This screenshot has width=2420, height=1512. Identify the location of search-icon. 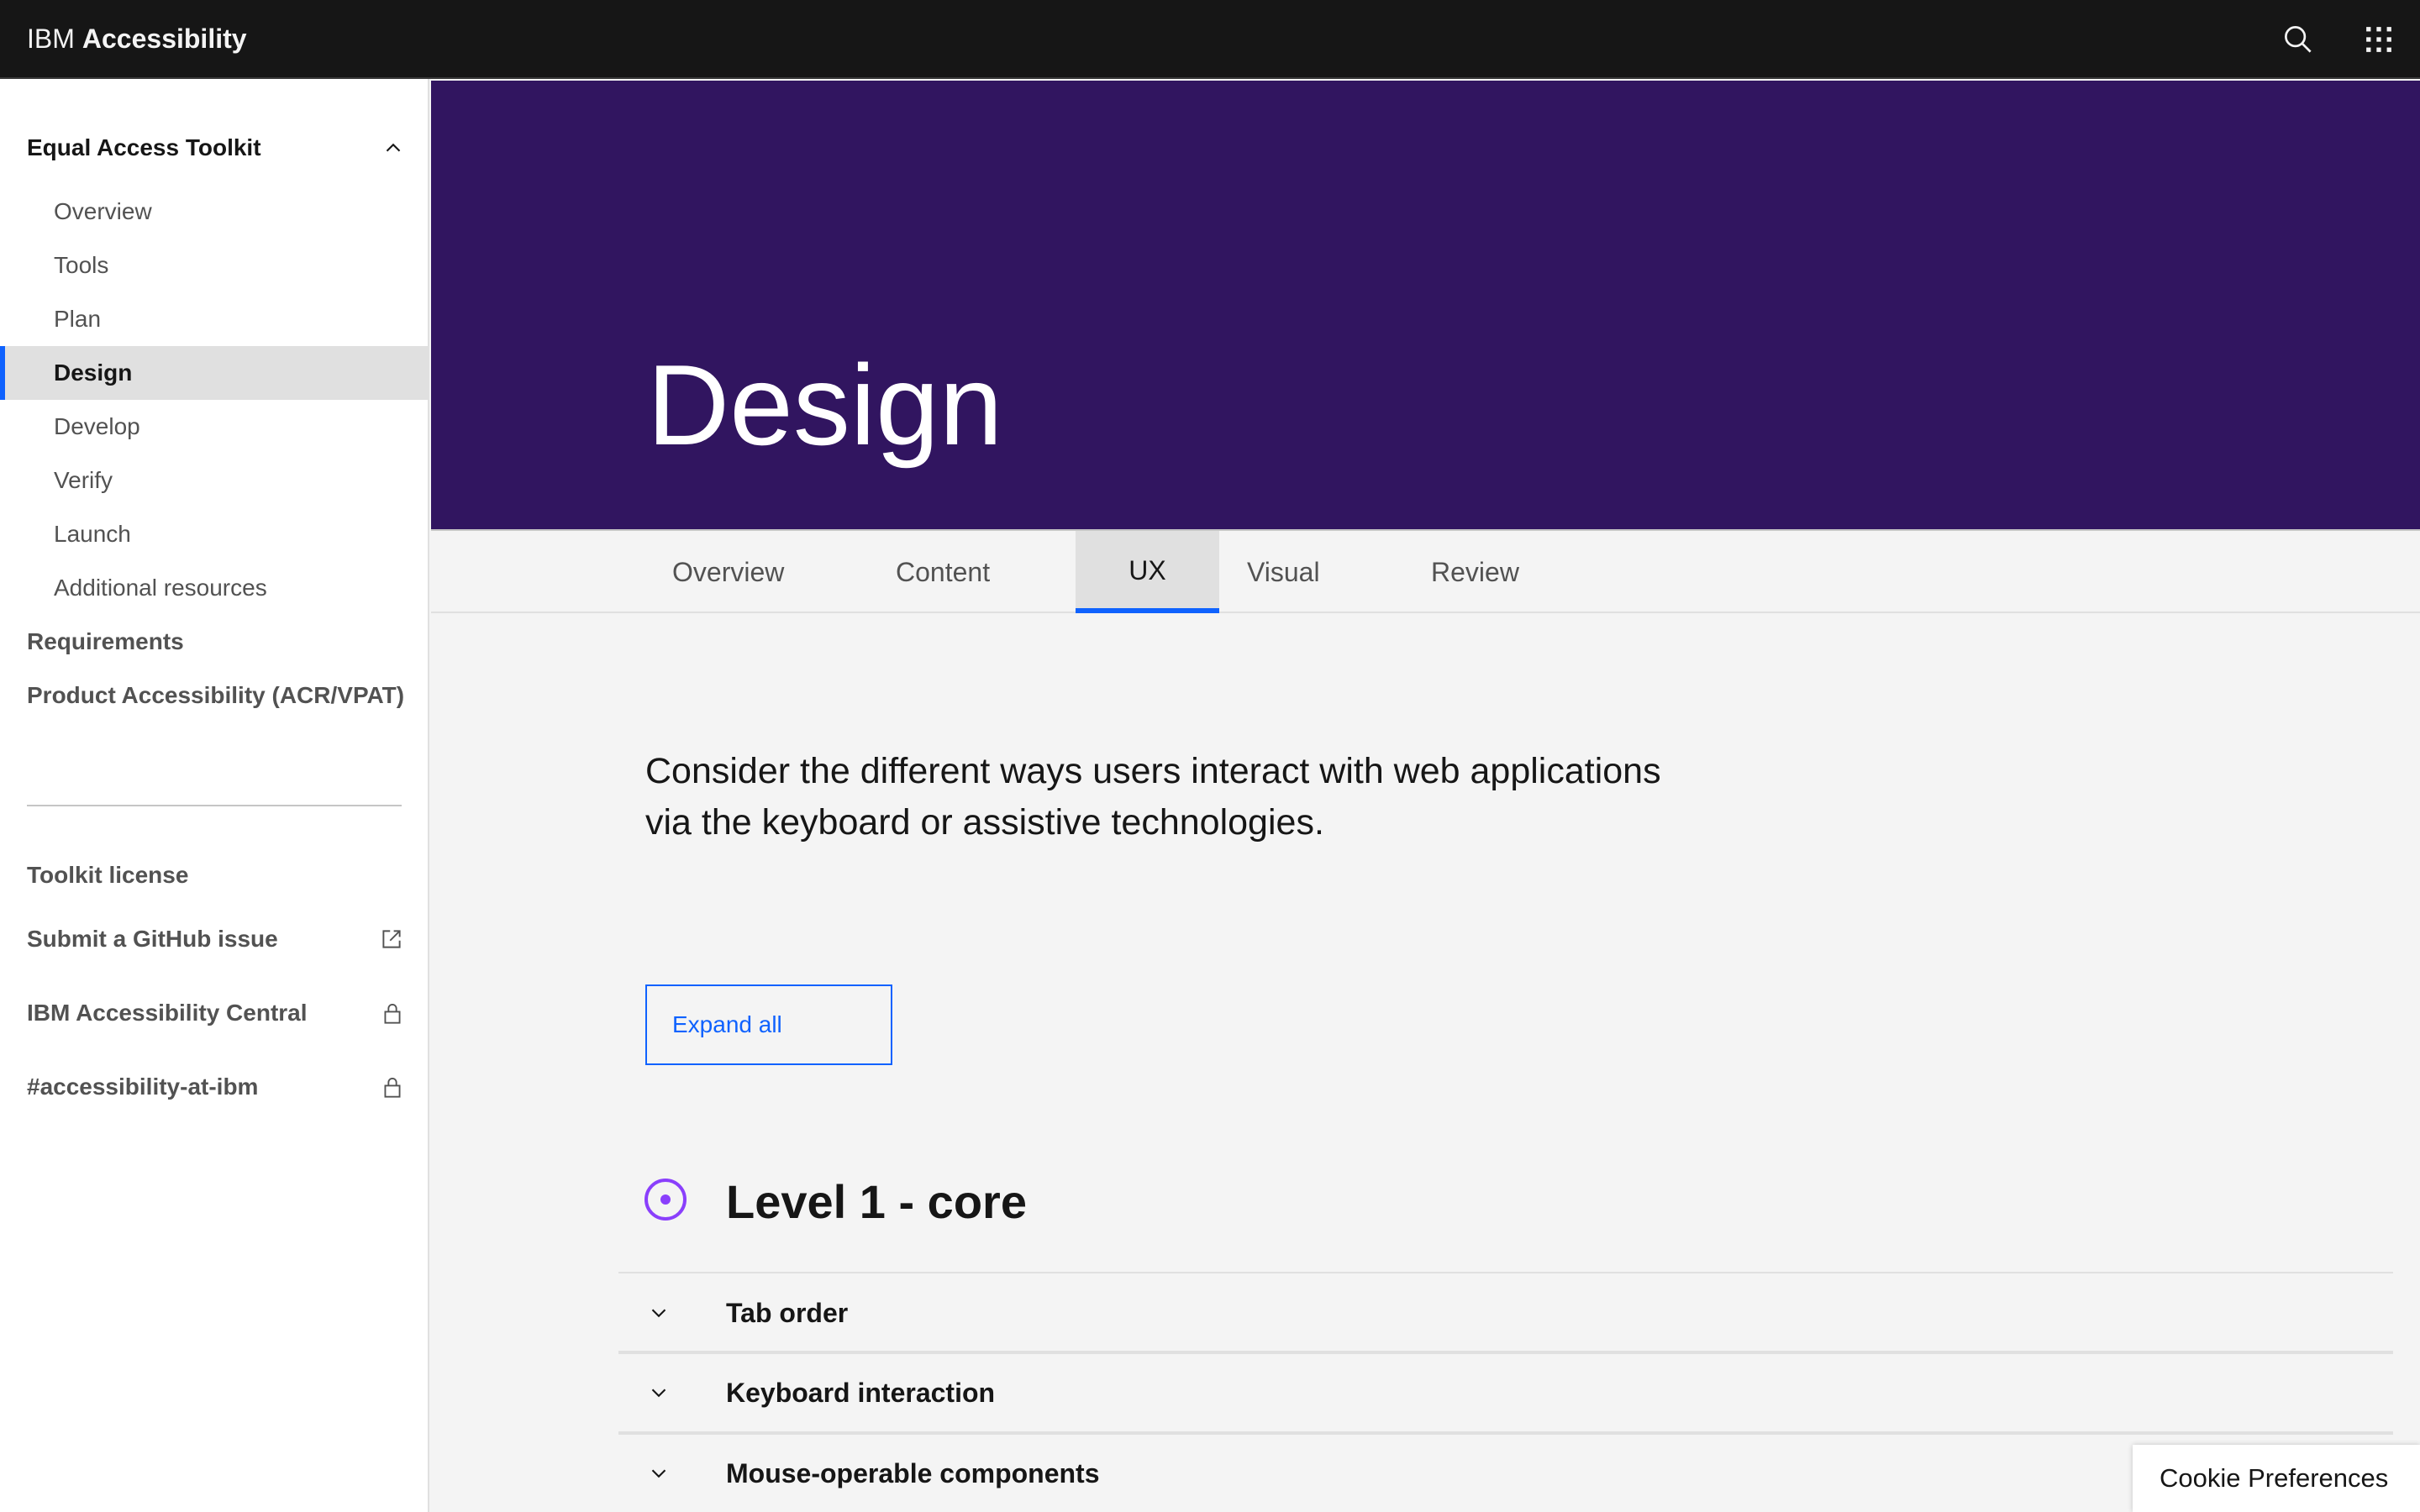
(2298, 39).